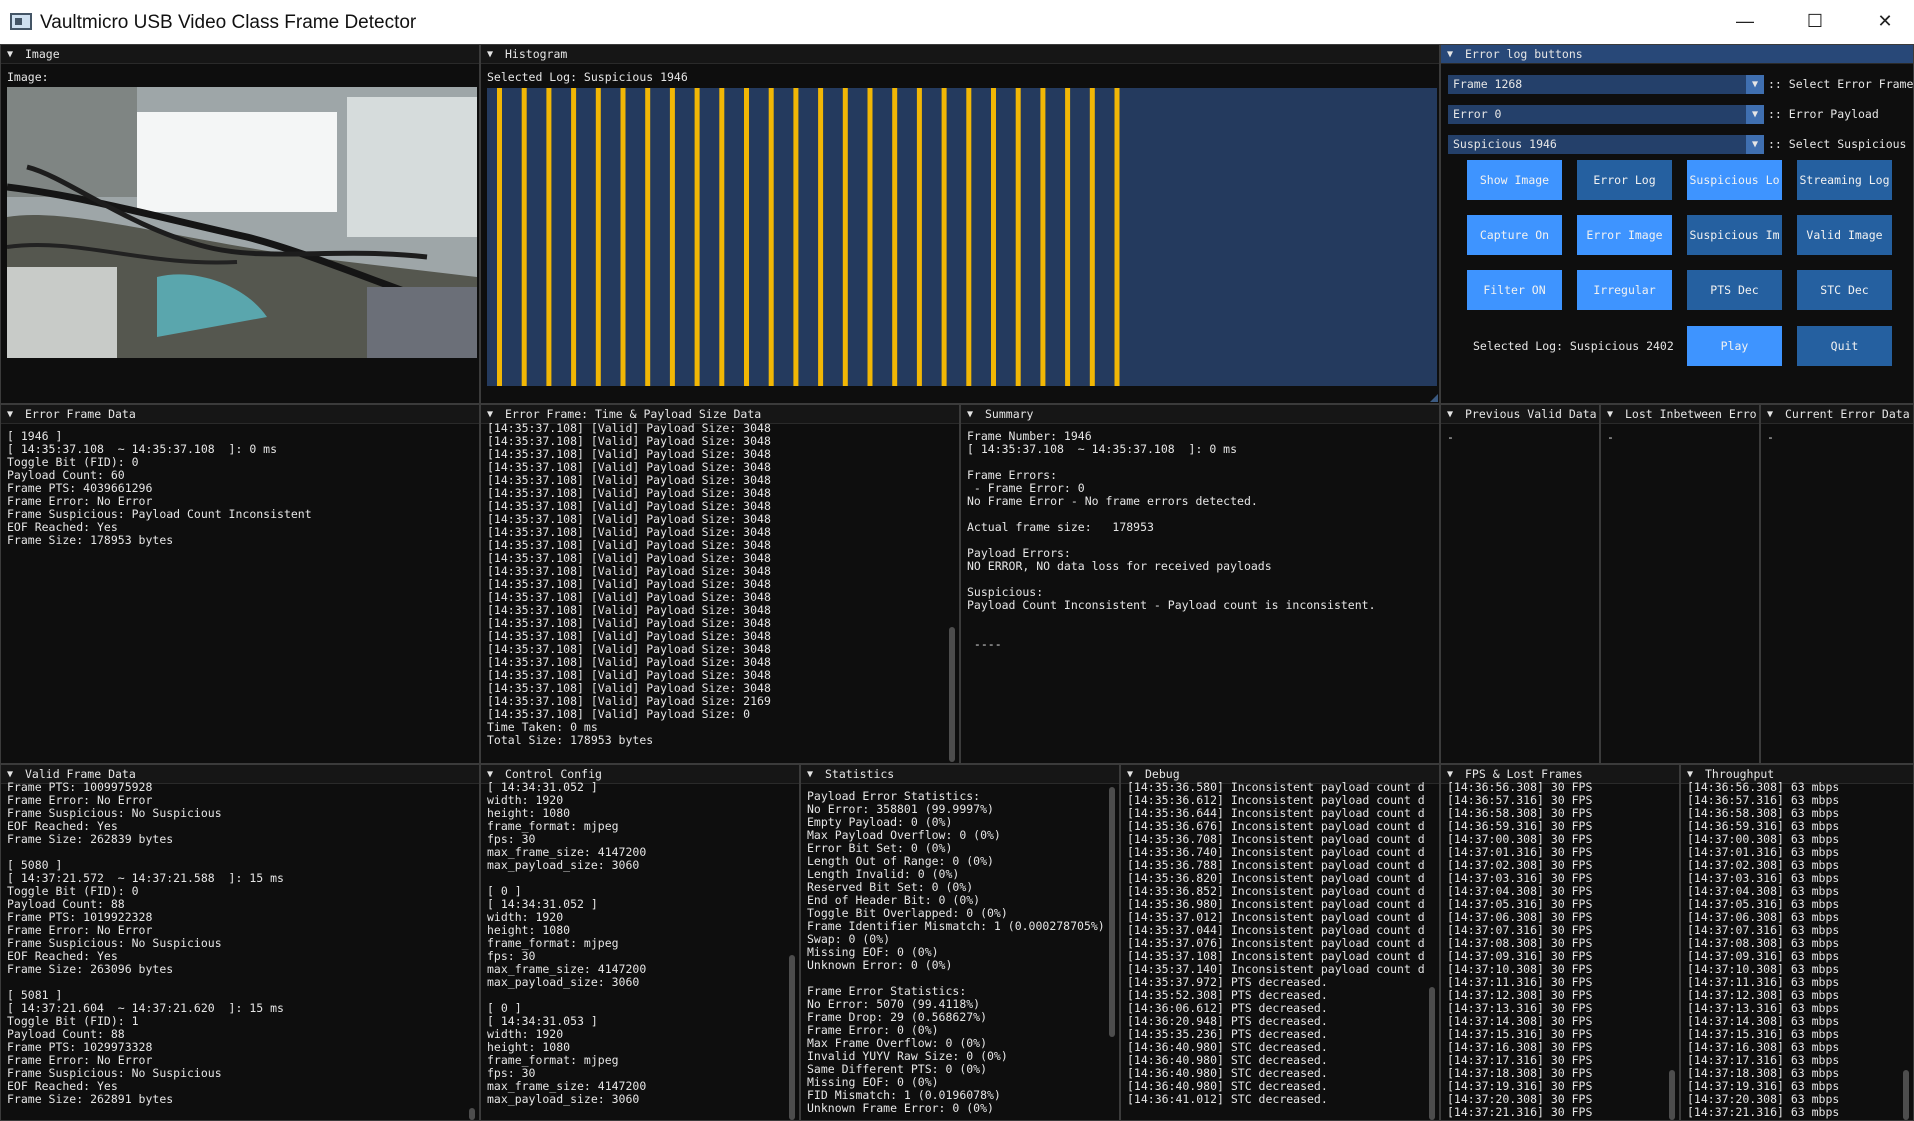 This screenshot has width=1914, height=1121. I want to click on play-button: Play, so click(1734, 346).